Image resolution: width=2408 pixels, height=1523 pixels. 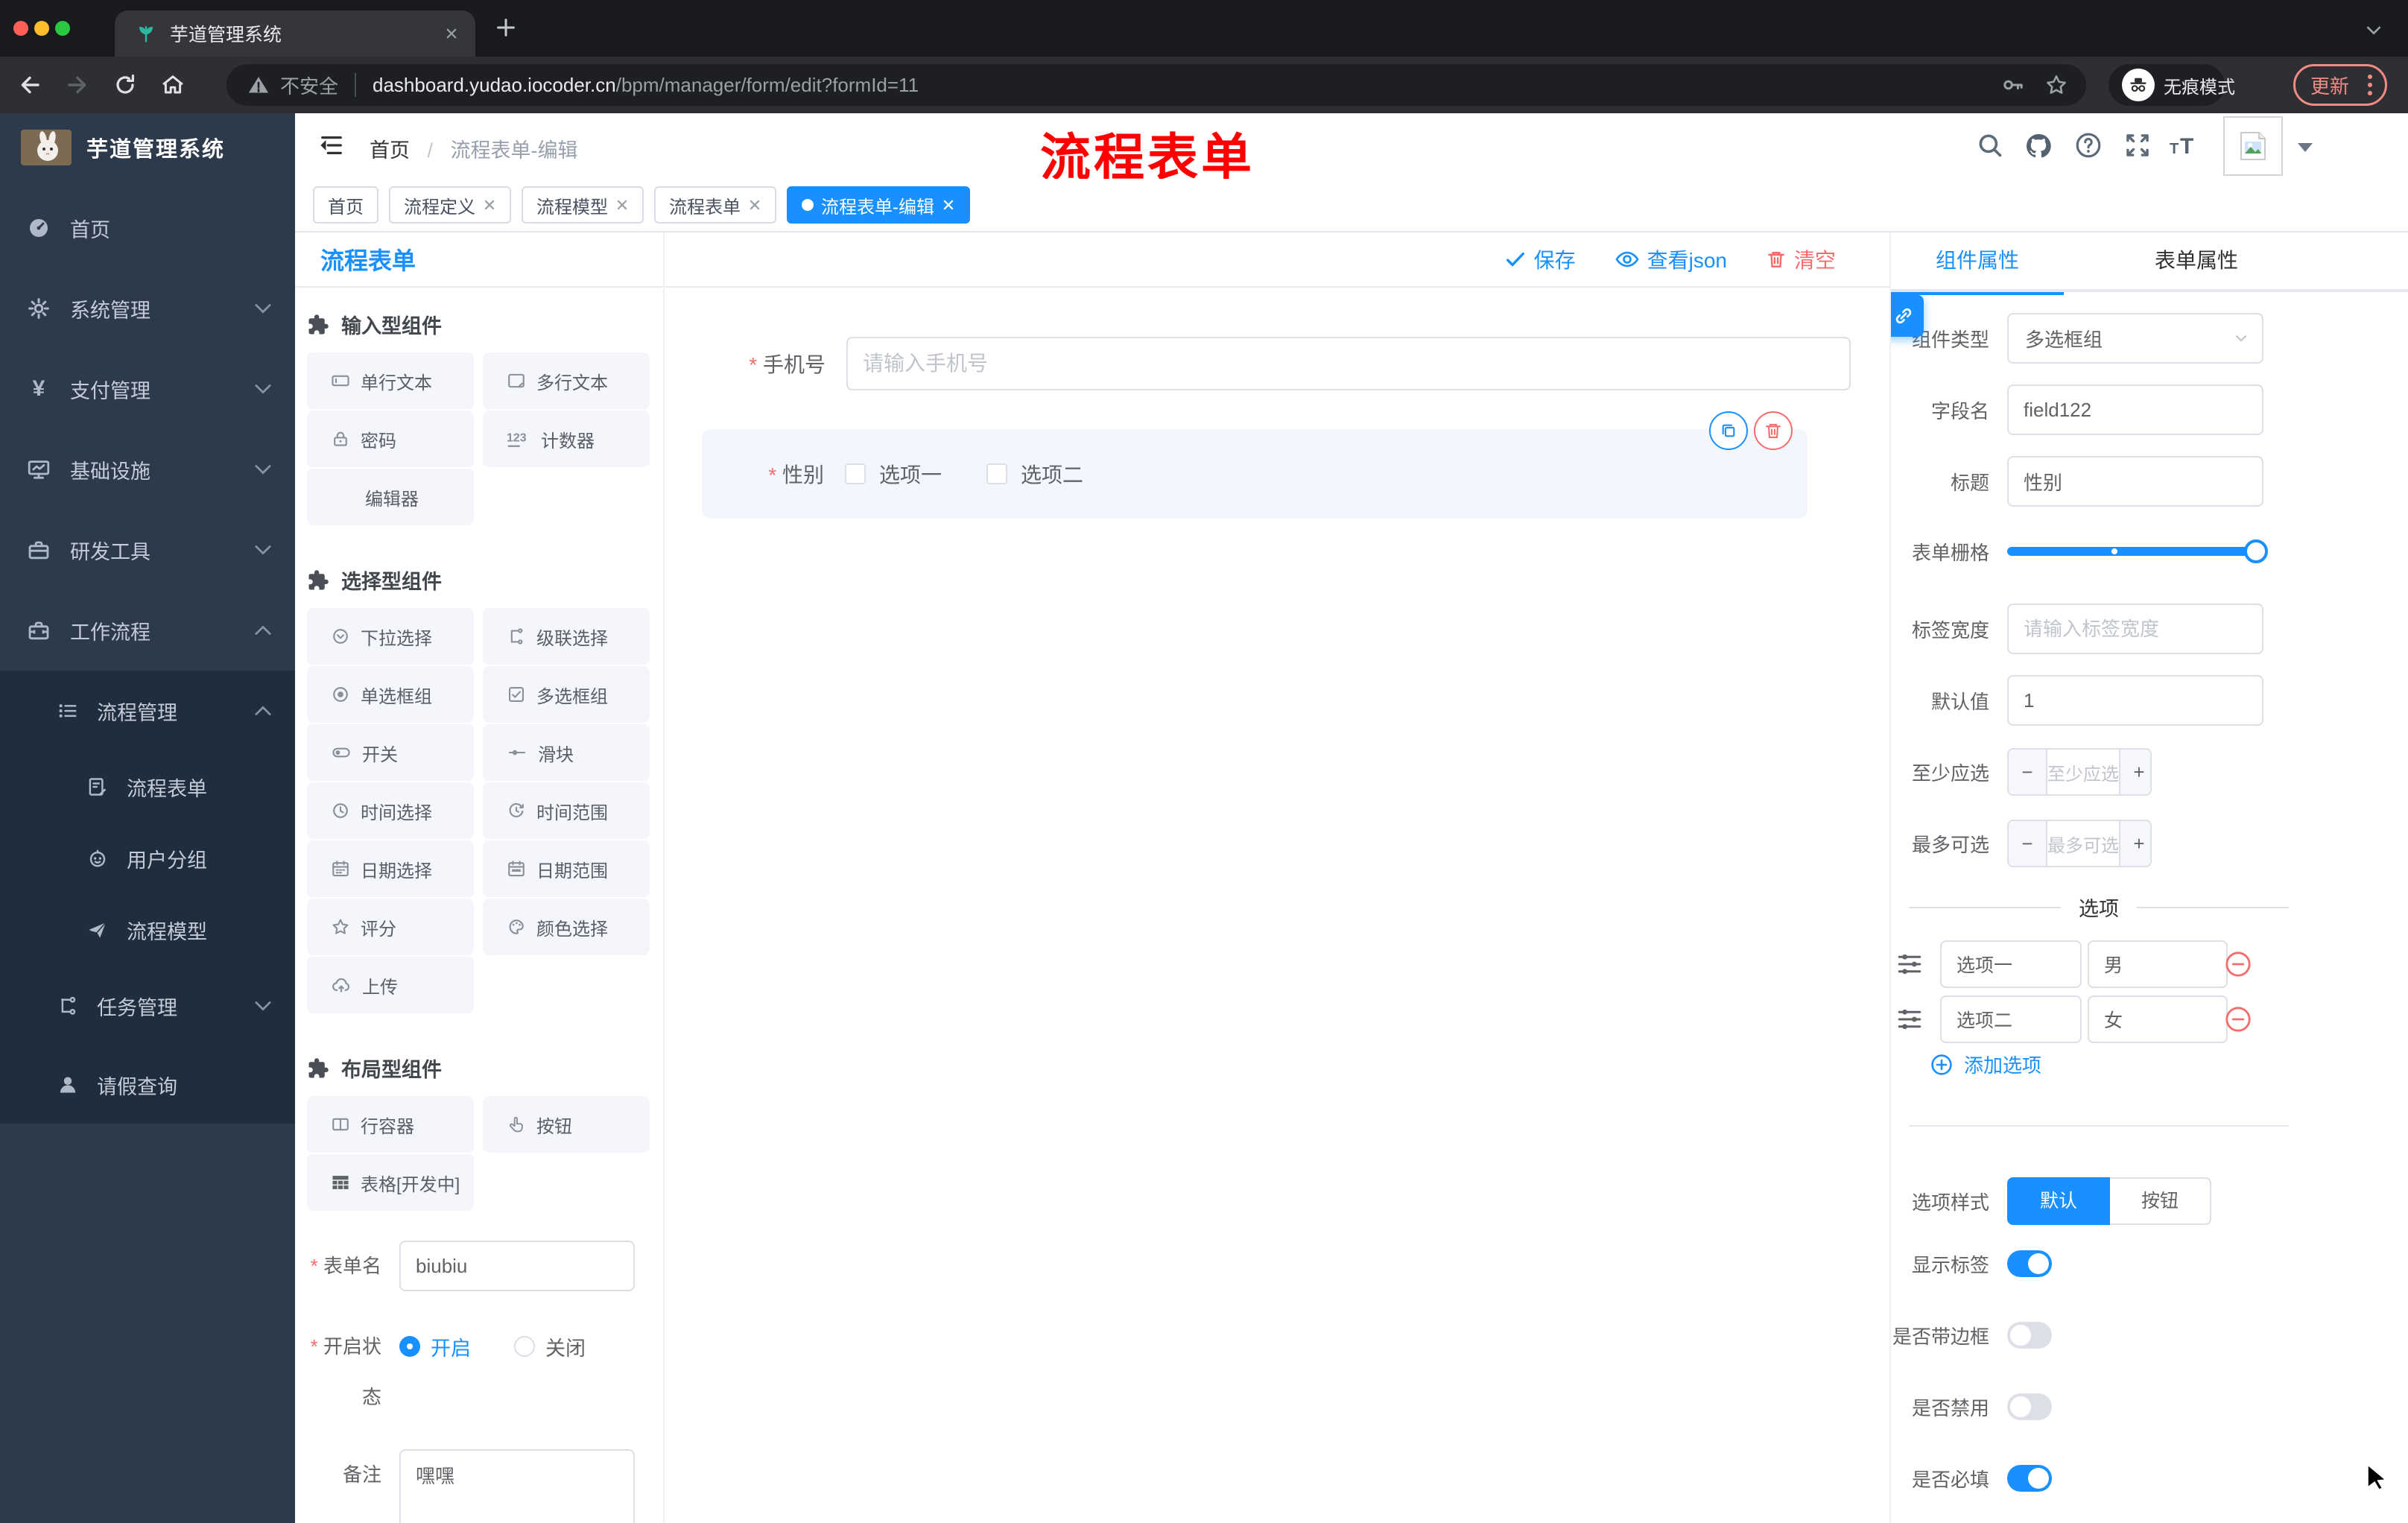 I want to click on security-label: 不安全, so click(x=309, y=86).